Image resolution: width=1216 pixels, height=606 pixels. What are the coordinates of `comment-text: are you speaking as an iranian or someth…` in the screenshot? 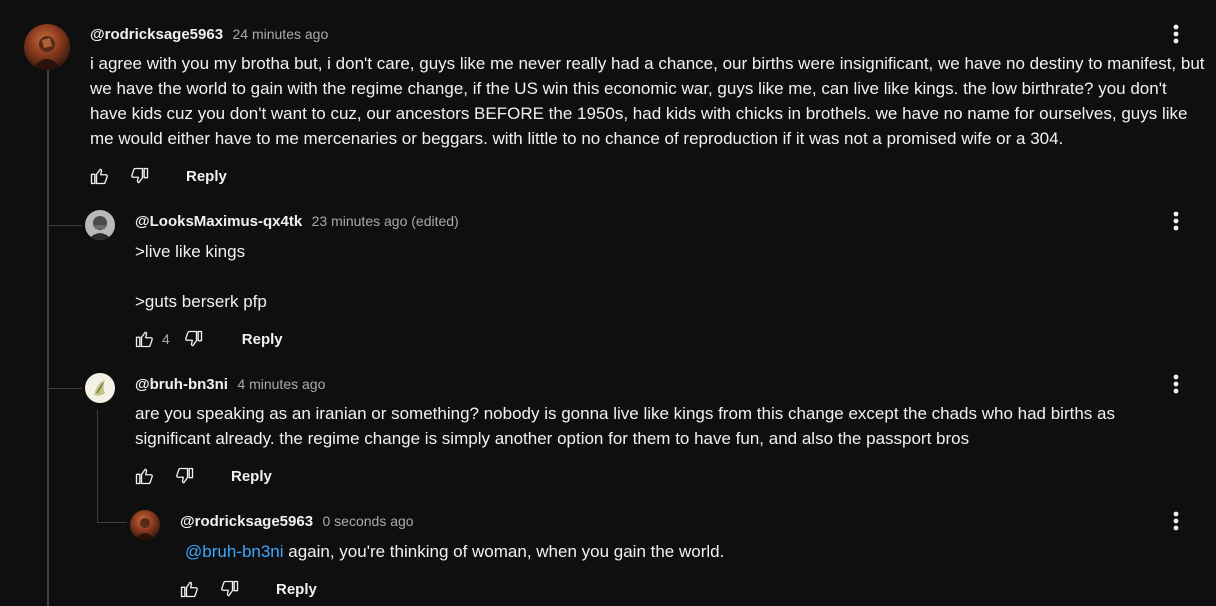 It's located at (625, 426).